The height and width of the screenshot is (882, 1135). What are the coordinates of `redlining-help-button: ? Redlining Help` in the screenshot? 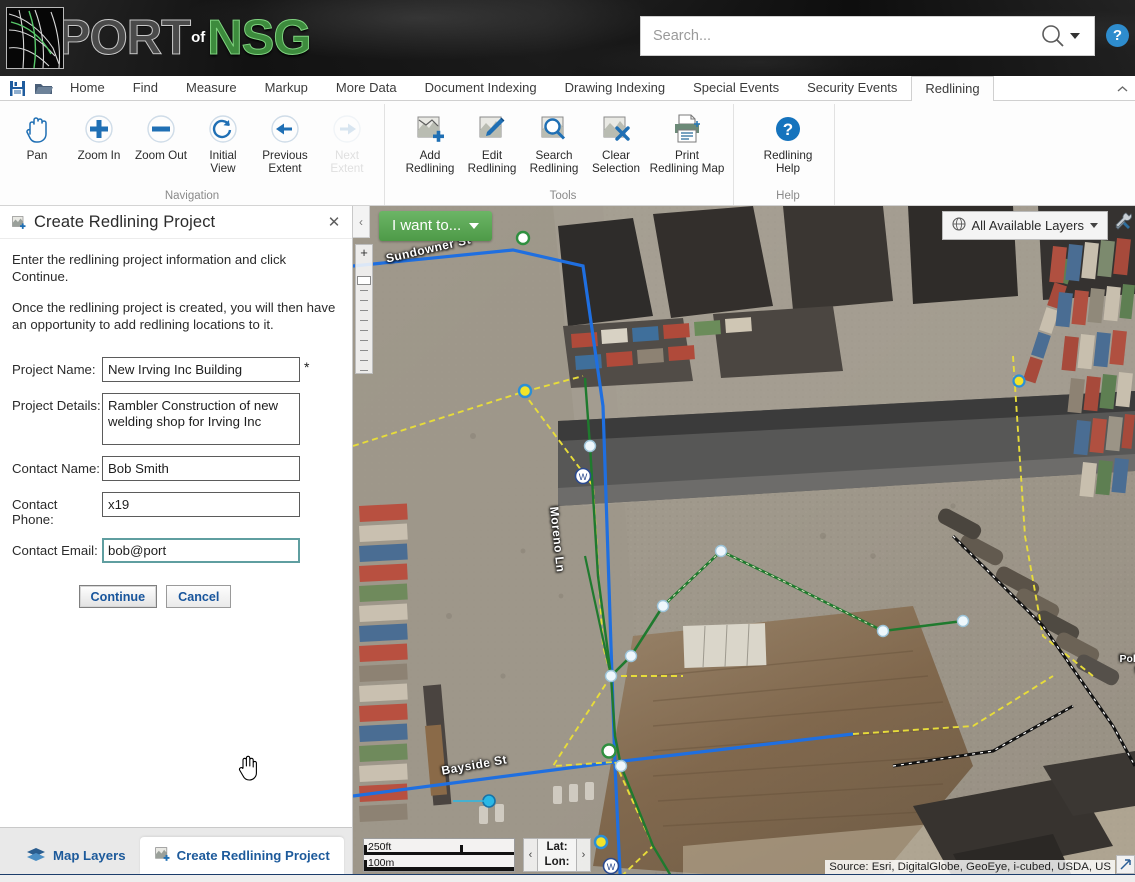 It's located at (788, 147).